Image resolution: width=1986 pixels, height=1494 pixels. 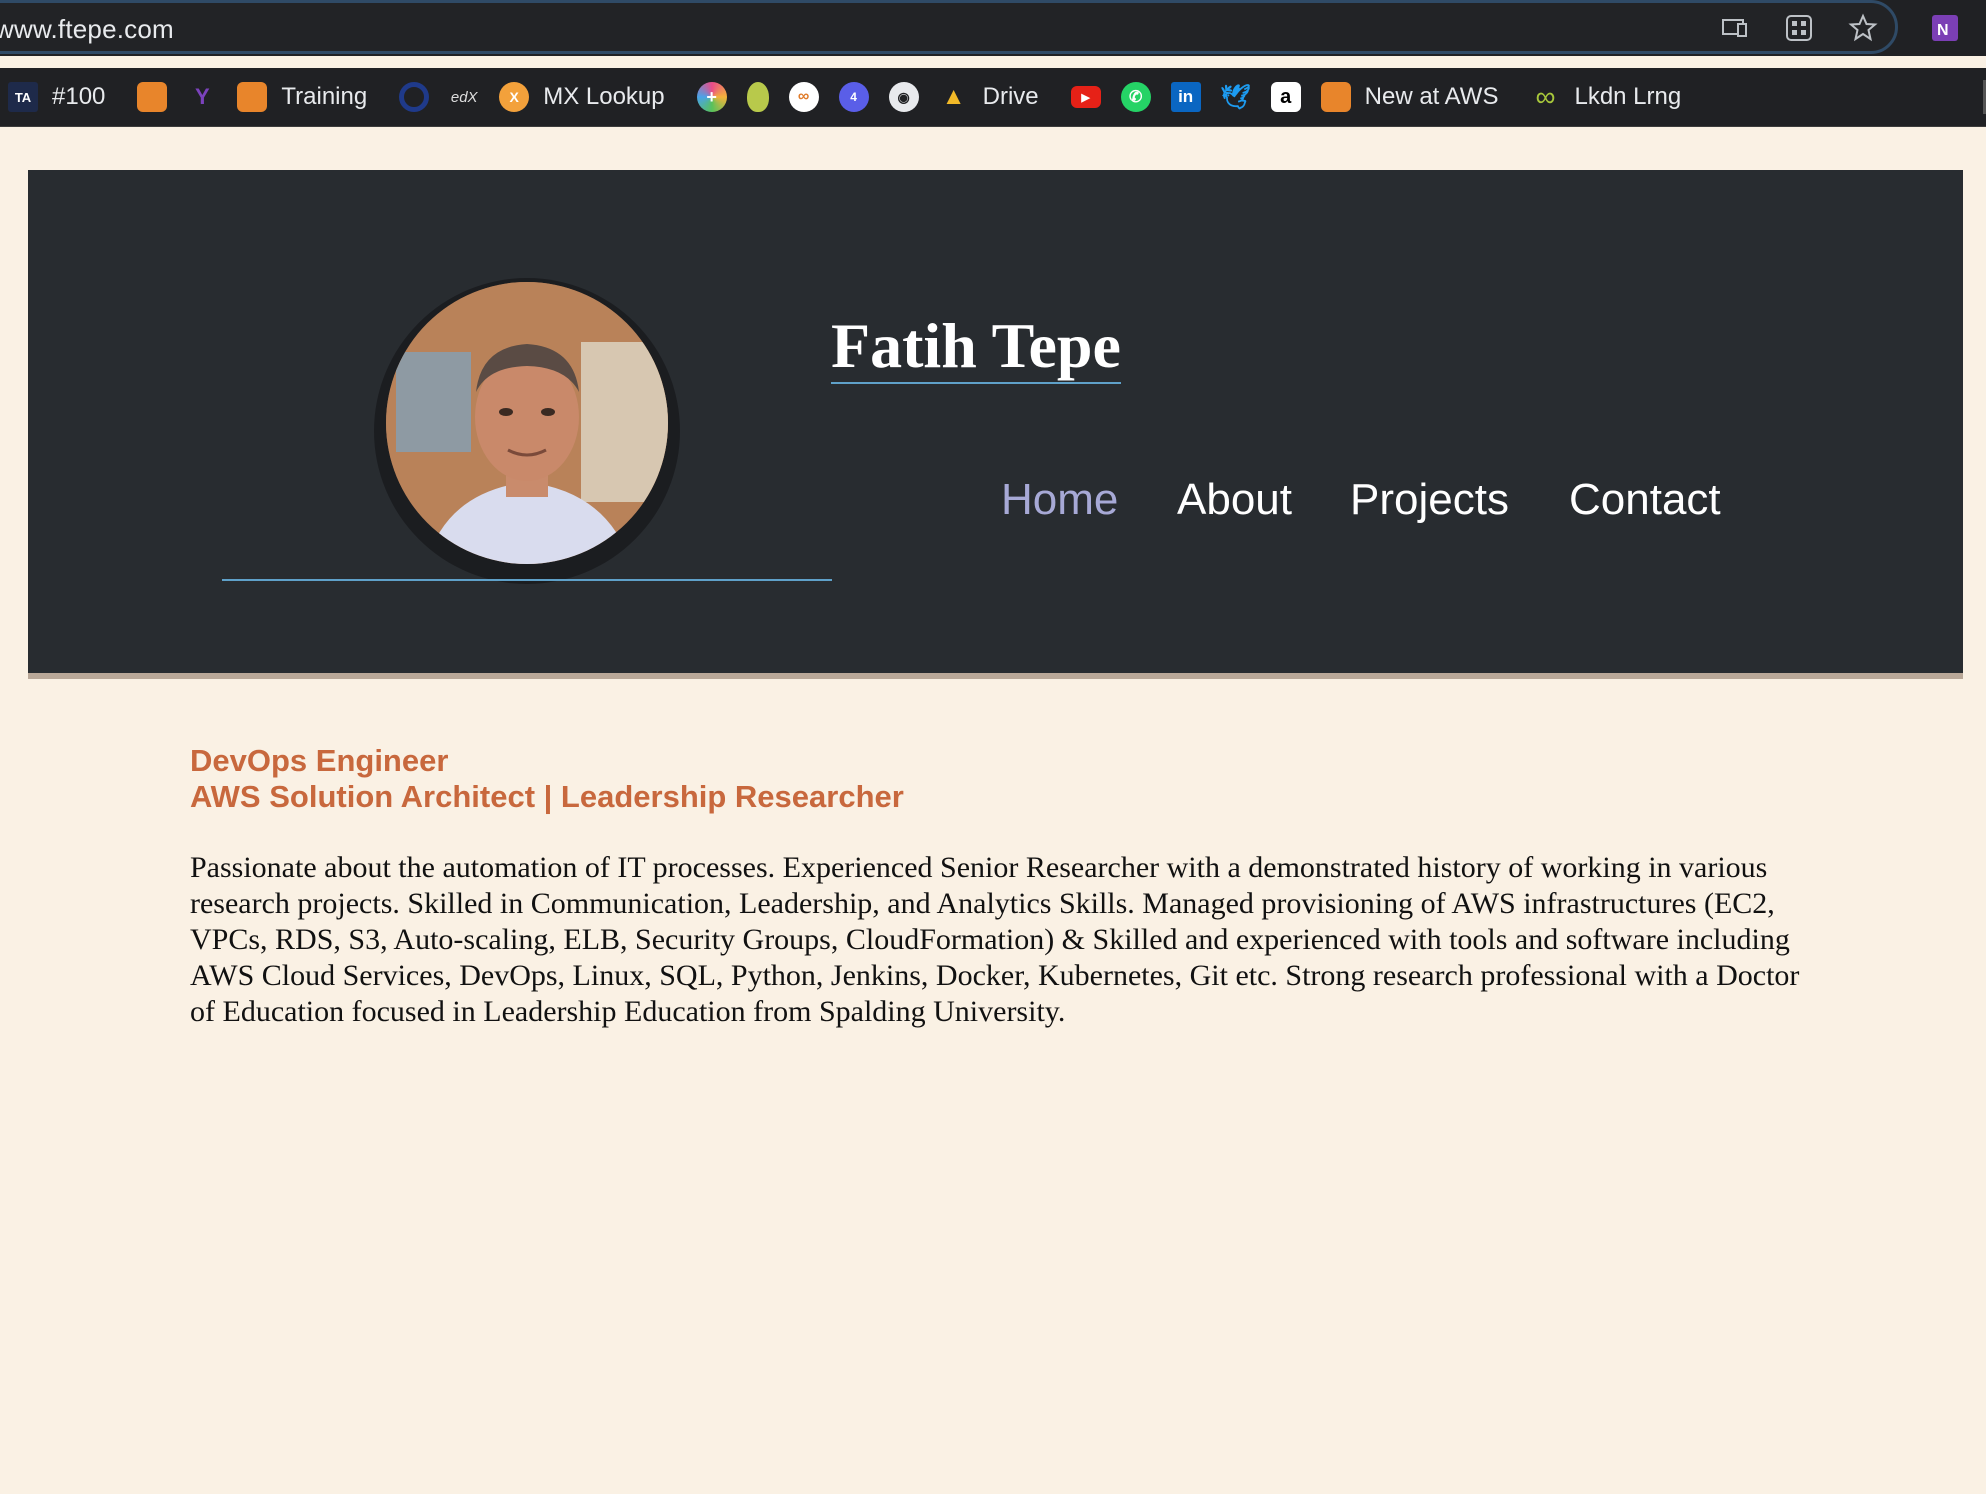 What do you see at coordinates (1645, 500) in the screenshot?
I see `nav-contact: Contact` at bounding box center [1645, 500].